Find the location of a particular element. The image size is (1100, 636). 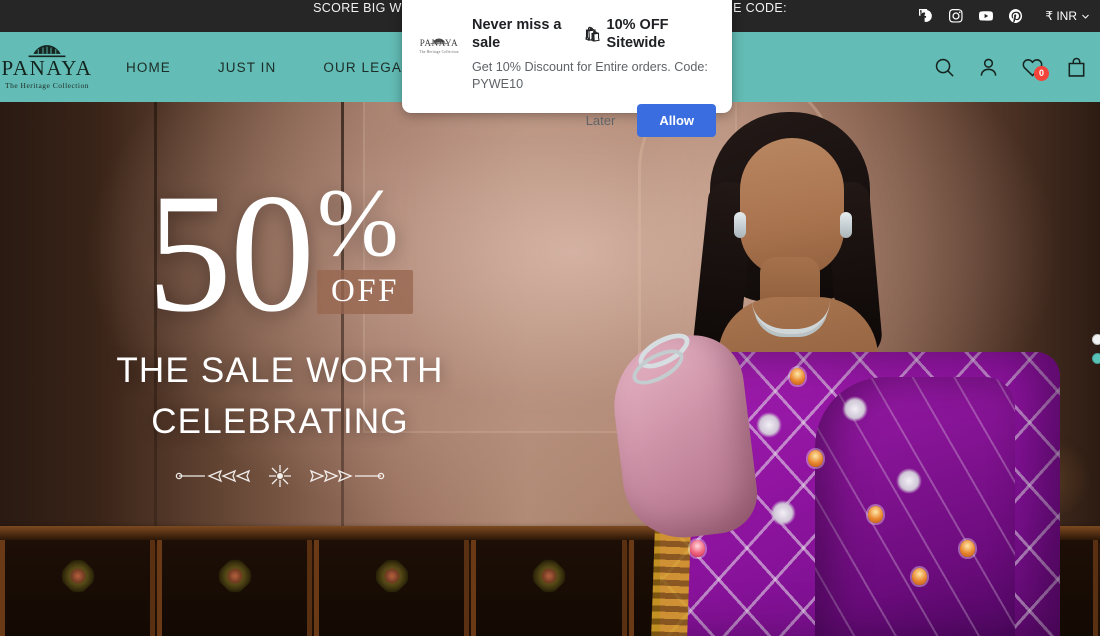

instagram-icon is located at coordinates (956, 16).